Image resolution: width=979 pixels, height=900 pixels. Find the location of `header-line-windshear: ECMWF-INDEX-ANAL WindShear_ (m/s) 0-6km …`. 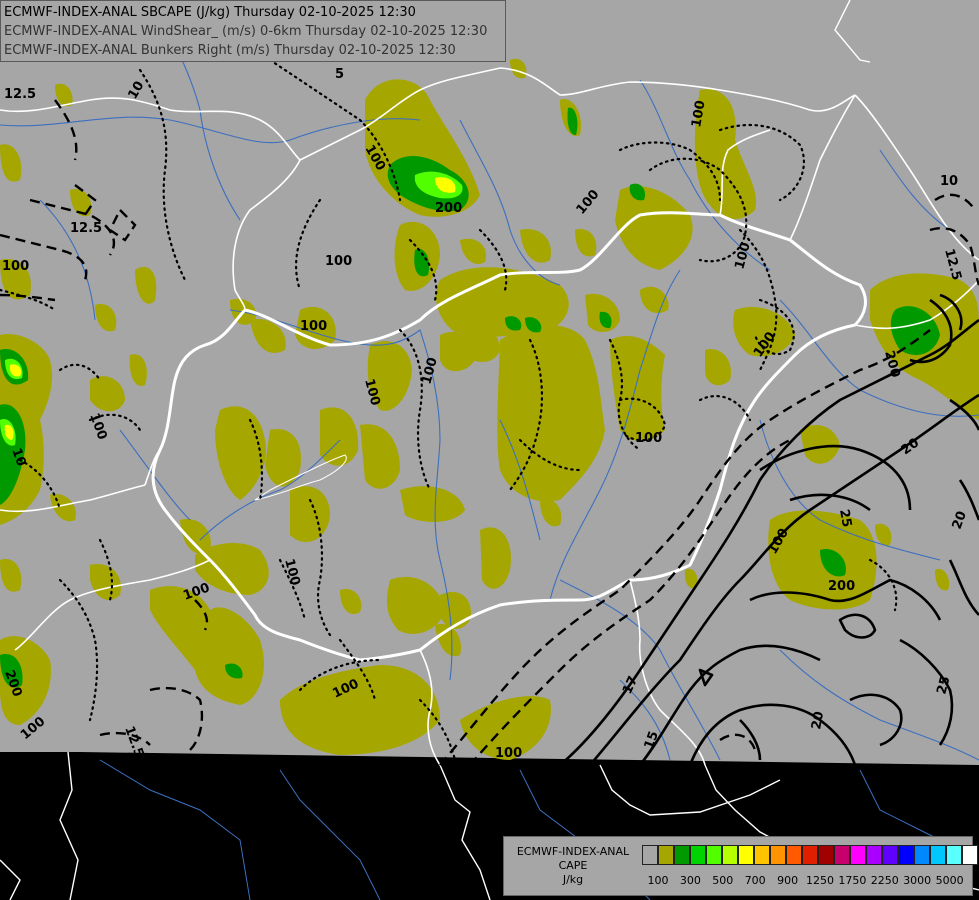

header-line-windshear: ECMWF-INDEX-ANAL WindShear_ (m/s) 0-6km … is located at coordinates (246, 31).